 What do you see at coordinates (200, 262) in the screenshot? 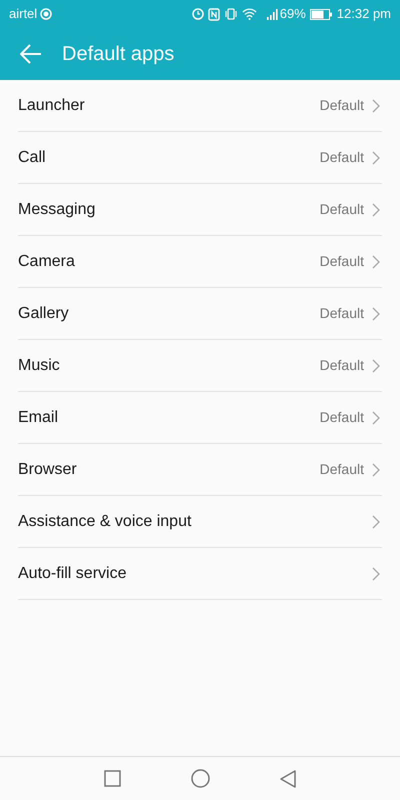
I see `settings-row: Camera Default` at bounding box center [200, 262].